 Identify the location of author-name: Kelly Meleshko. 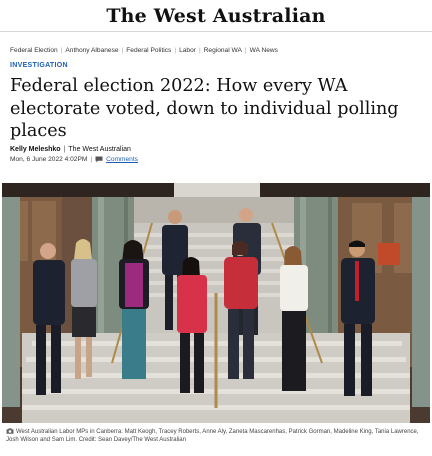
(35, 149).